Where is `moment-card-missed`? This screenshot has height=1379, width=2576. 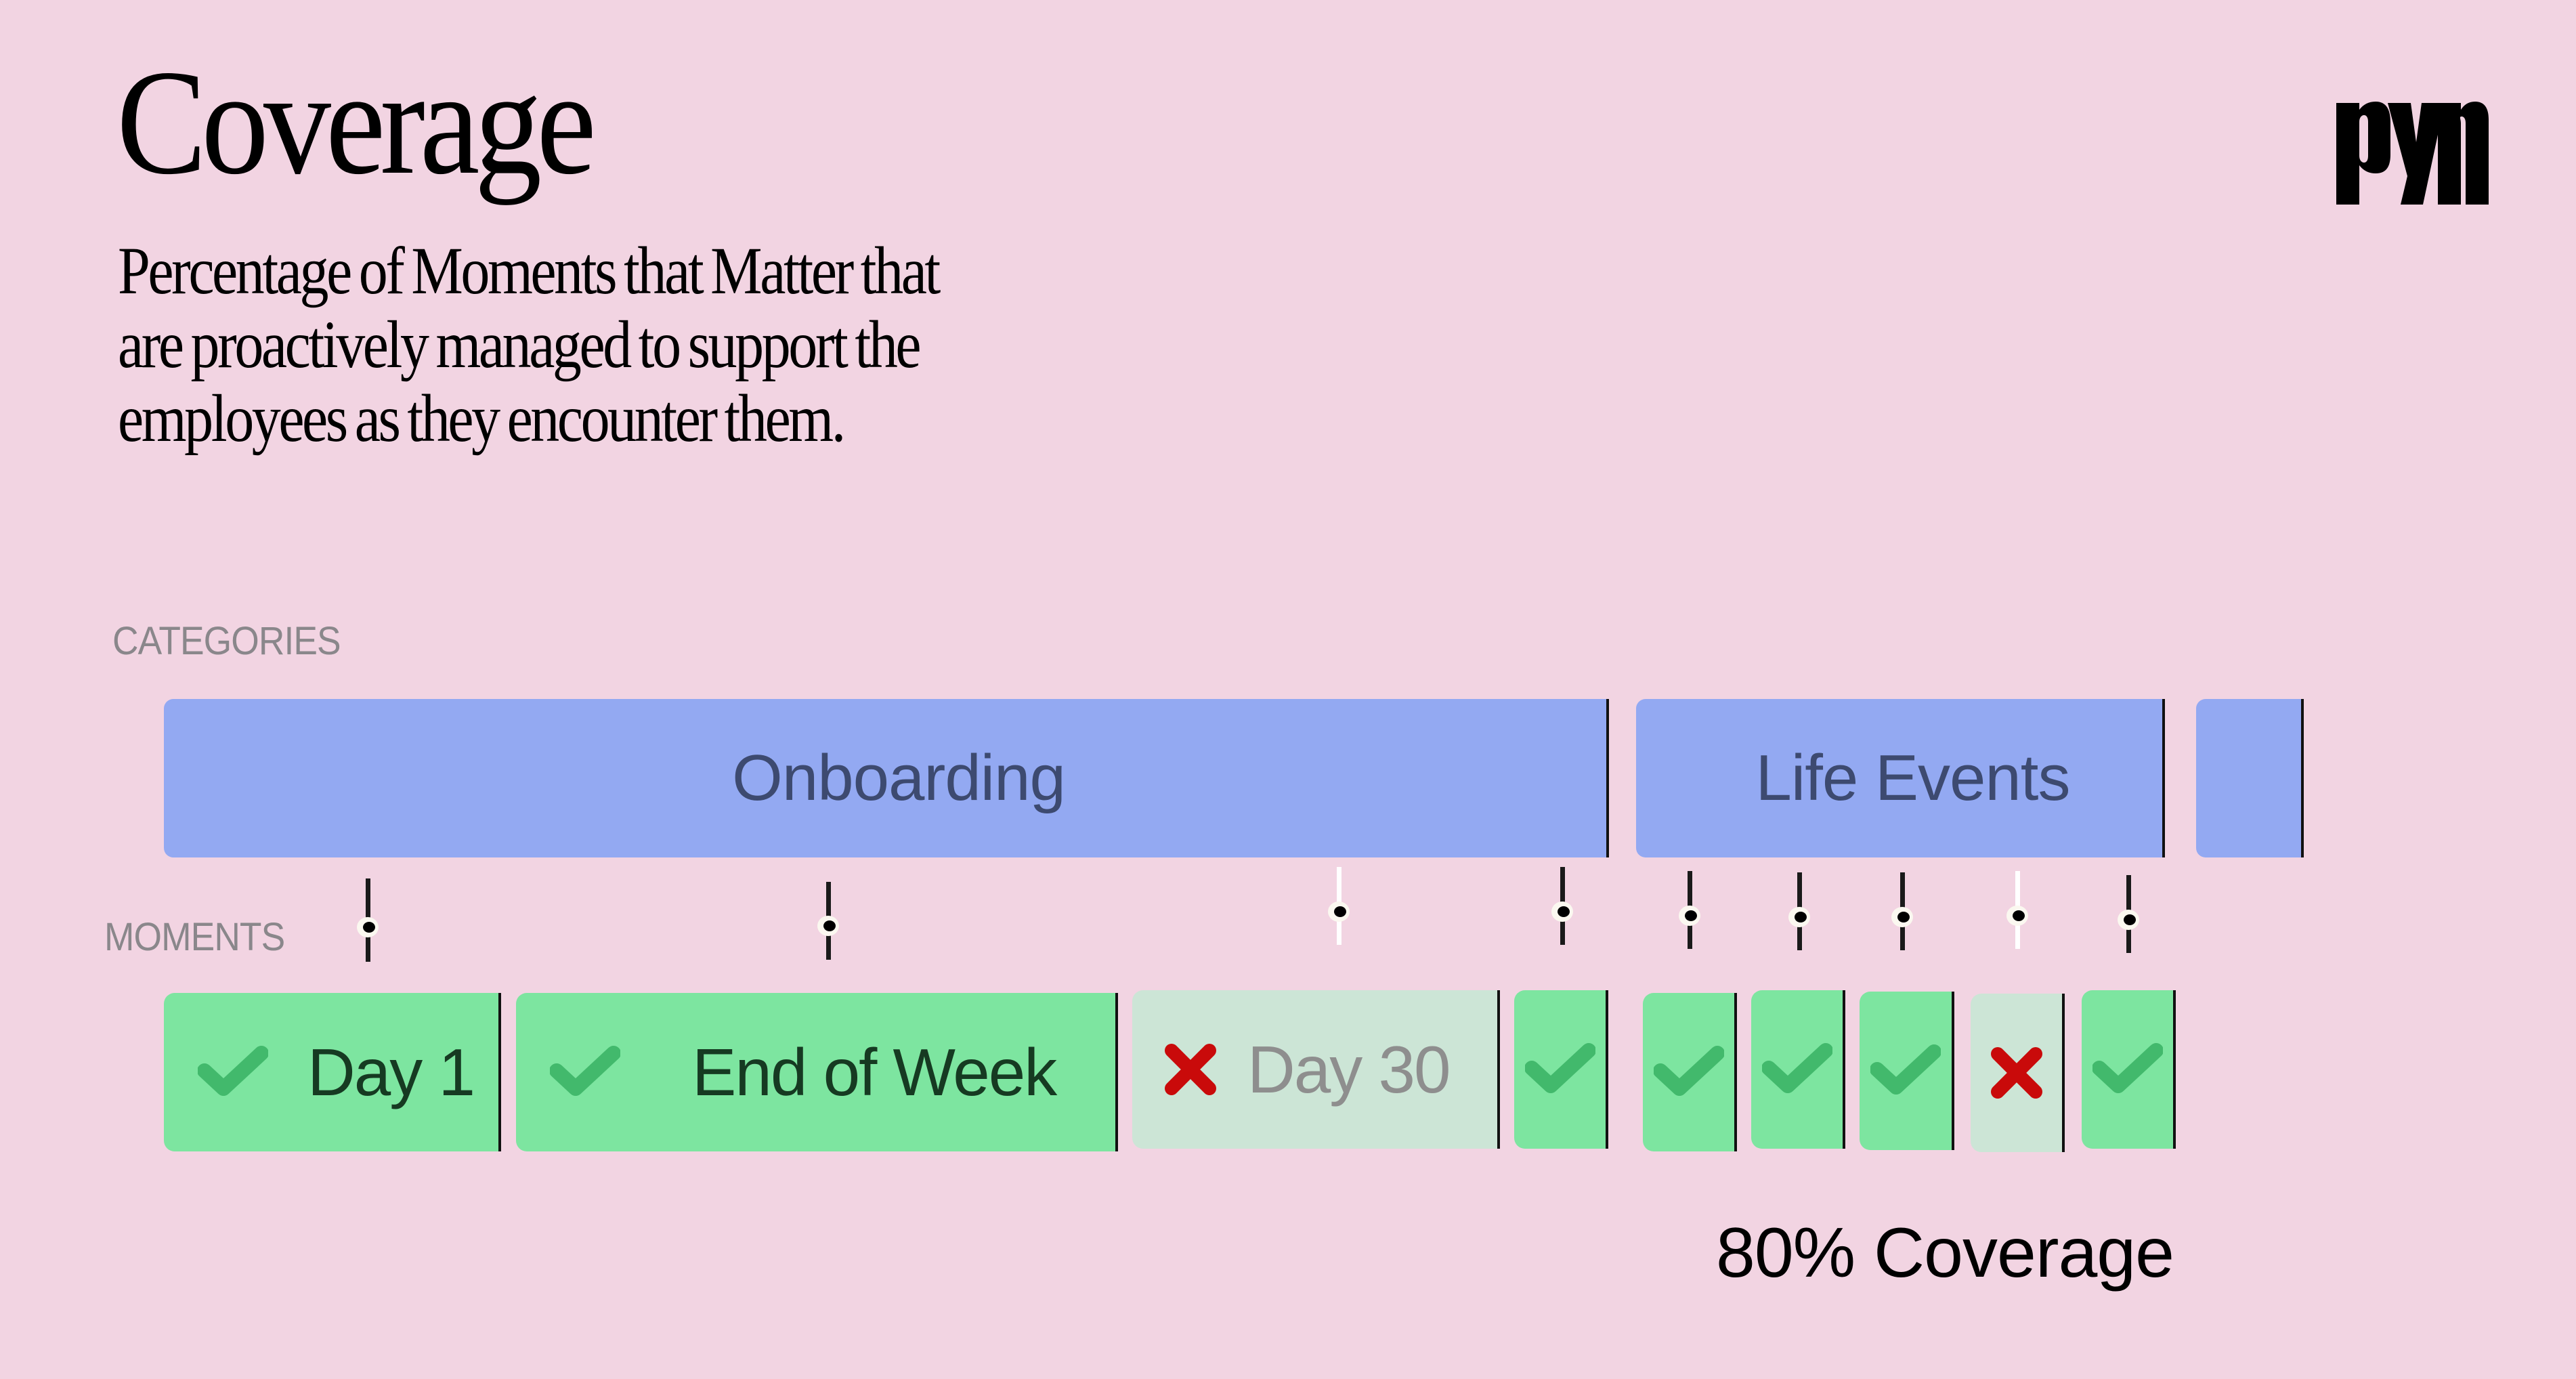
moment-card-missed is located at coordinates (2018, 1073).